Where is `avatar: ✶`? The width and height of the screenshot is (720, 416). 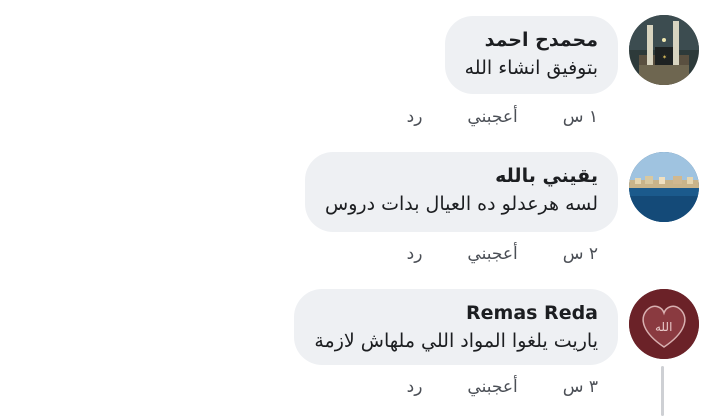
avatar: ✶ is located at coordinates (664, 50).